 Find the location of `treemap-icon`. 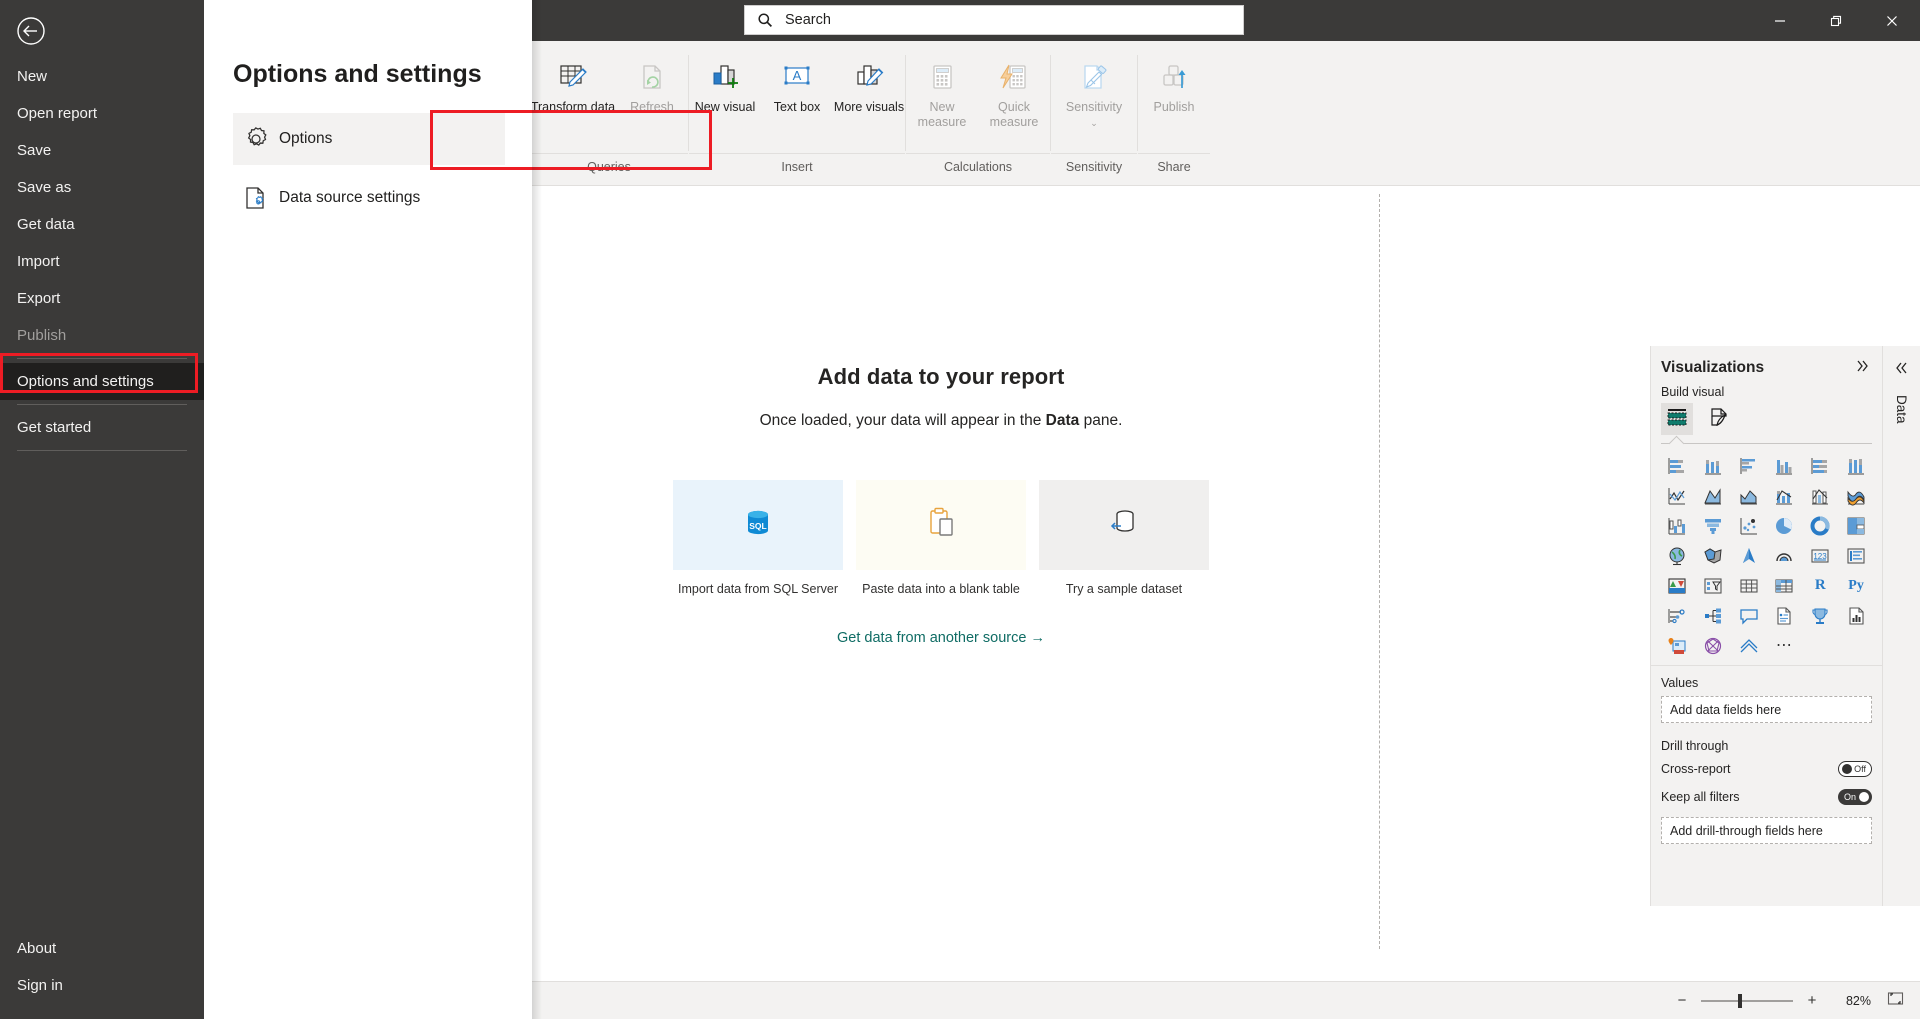

treemap-icon is located at coordinates (1856, 525).